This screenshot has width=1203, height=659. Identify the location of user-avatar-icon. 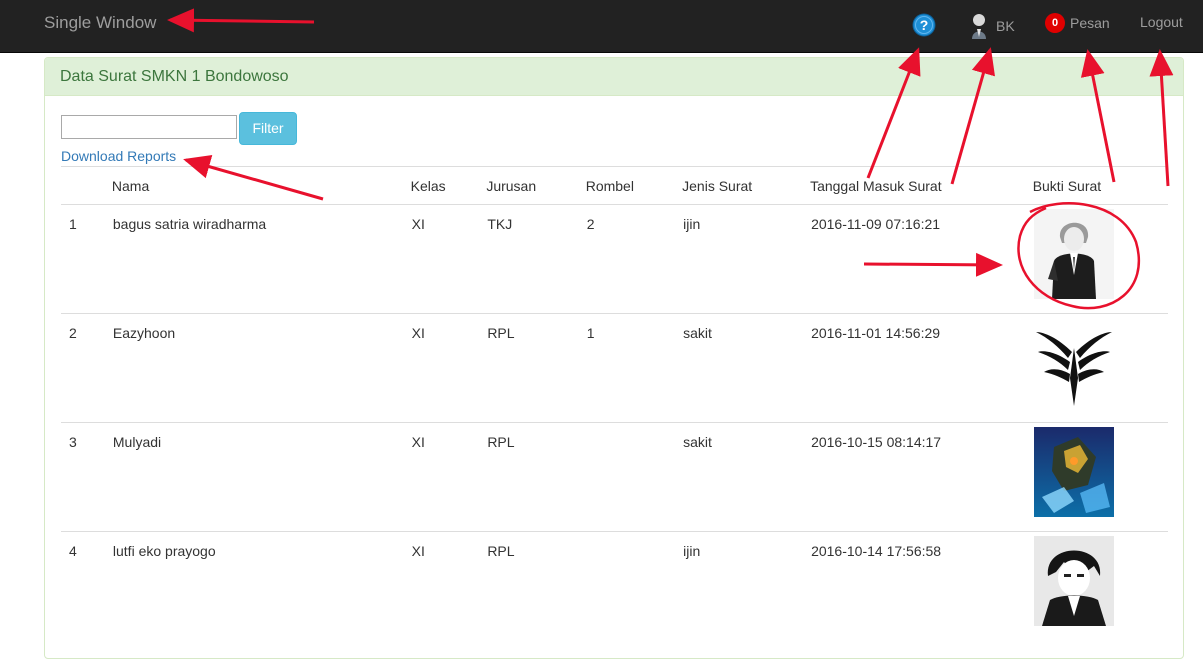
(979, 26).